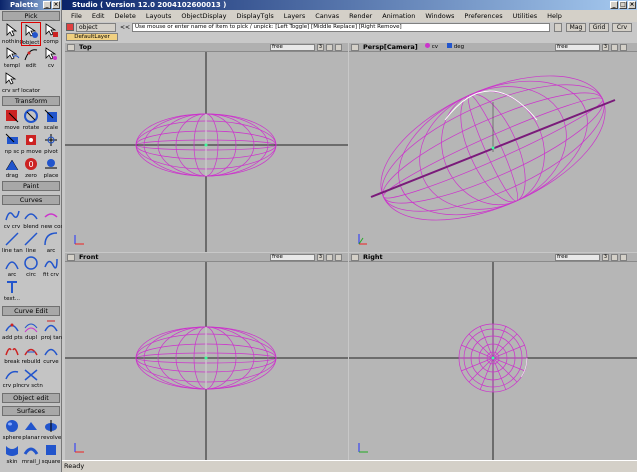  What do you see at coordinates (51, 330) in the screenshot?
I see `tool-proj-tan: proj tan` at bounding box center [51, 330].